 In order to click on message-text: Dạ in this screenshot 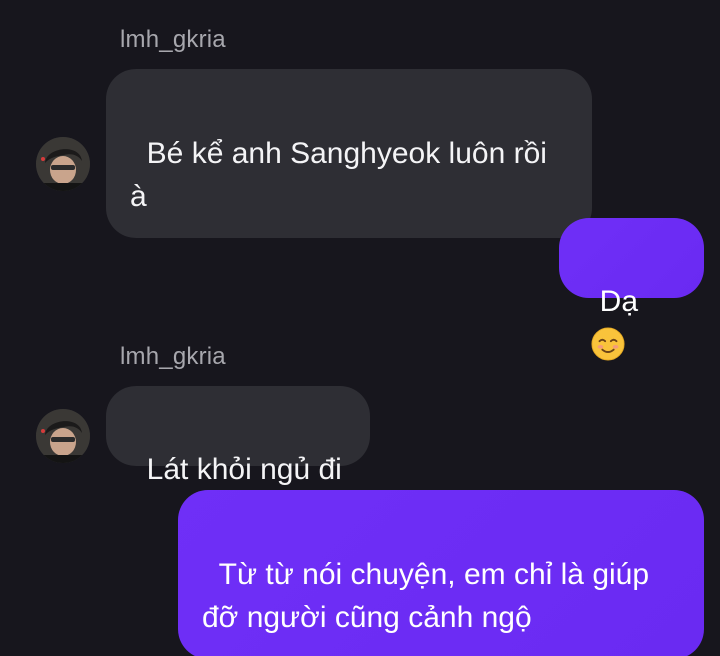, I will do `click(619, 301)`.